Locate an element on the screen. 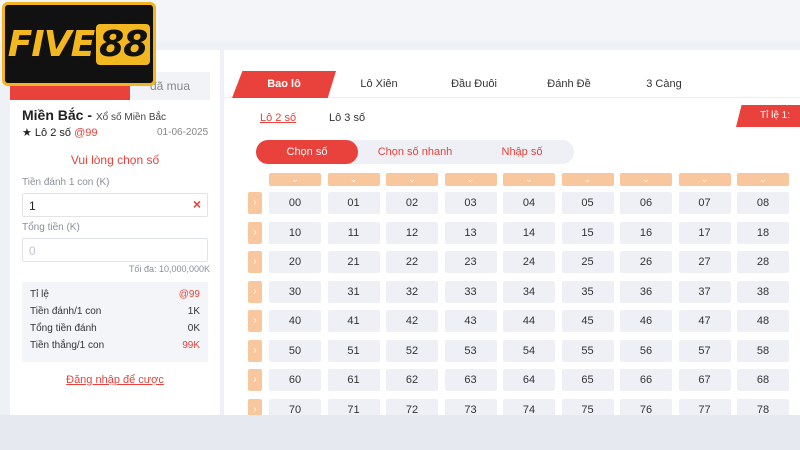  number-cell: 07 is located at coordinates (704, 203).